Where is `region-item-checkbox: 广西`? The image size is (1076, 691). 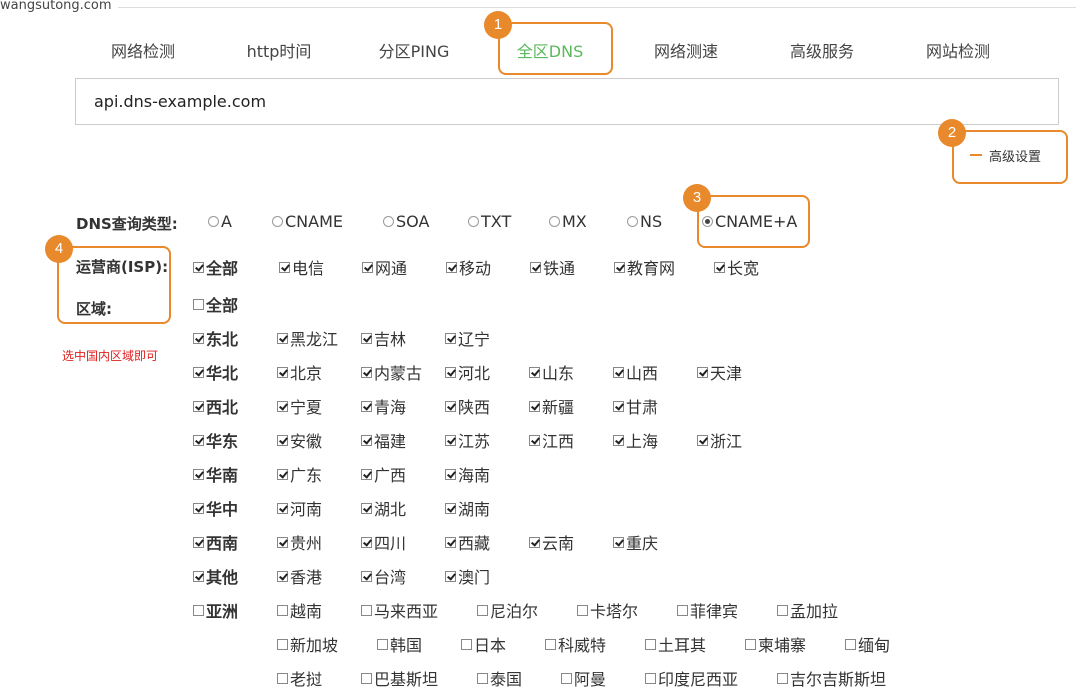 region-item-checkbox: 广西 is located at coordinates (383, 474).